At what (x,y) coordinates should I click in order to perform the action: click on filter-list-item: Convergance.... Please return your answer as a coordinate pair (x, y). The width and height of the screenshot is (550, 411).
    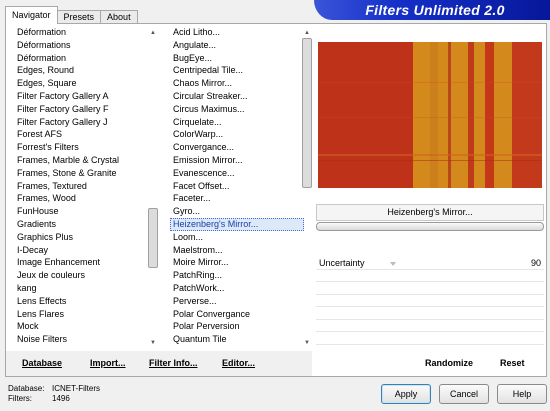
    Looking at the image, I should click on (237, 147).